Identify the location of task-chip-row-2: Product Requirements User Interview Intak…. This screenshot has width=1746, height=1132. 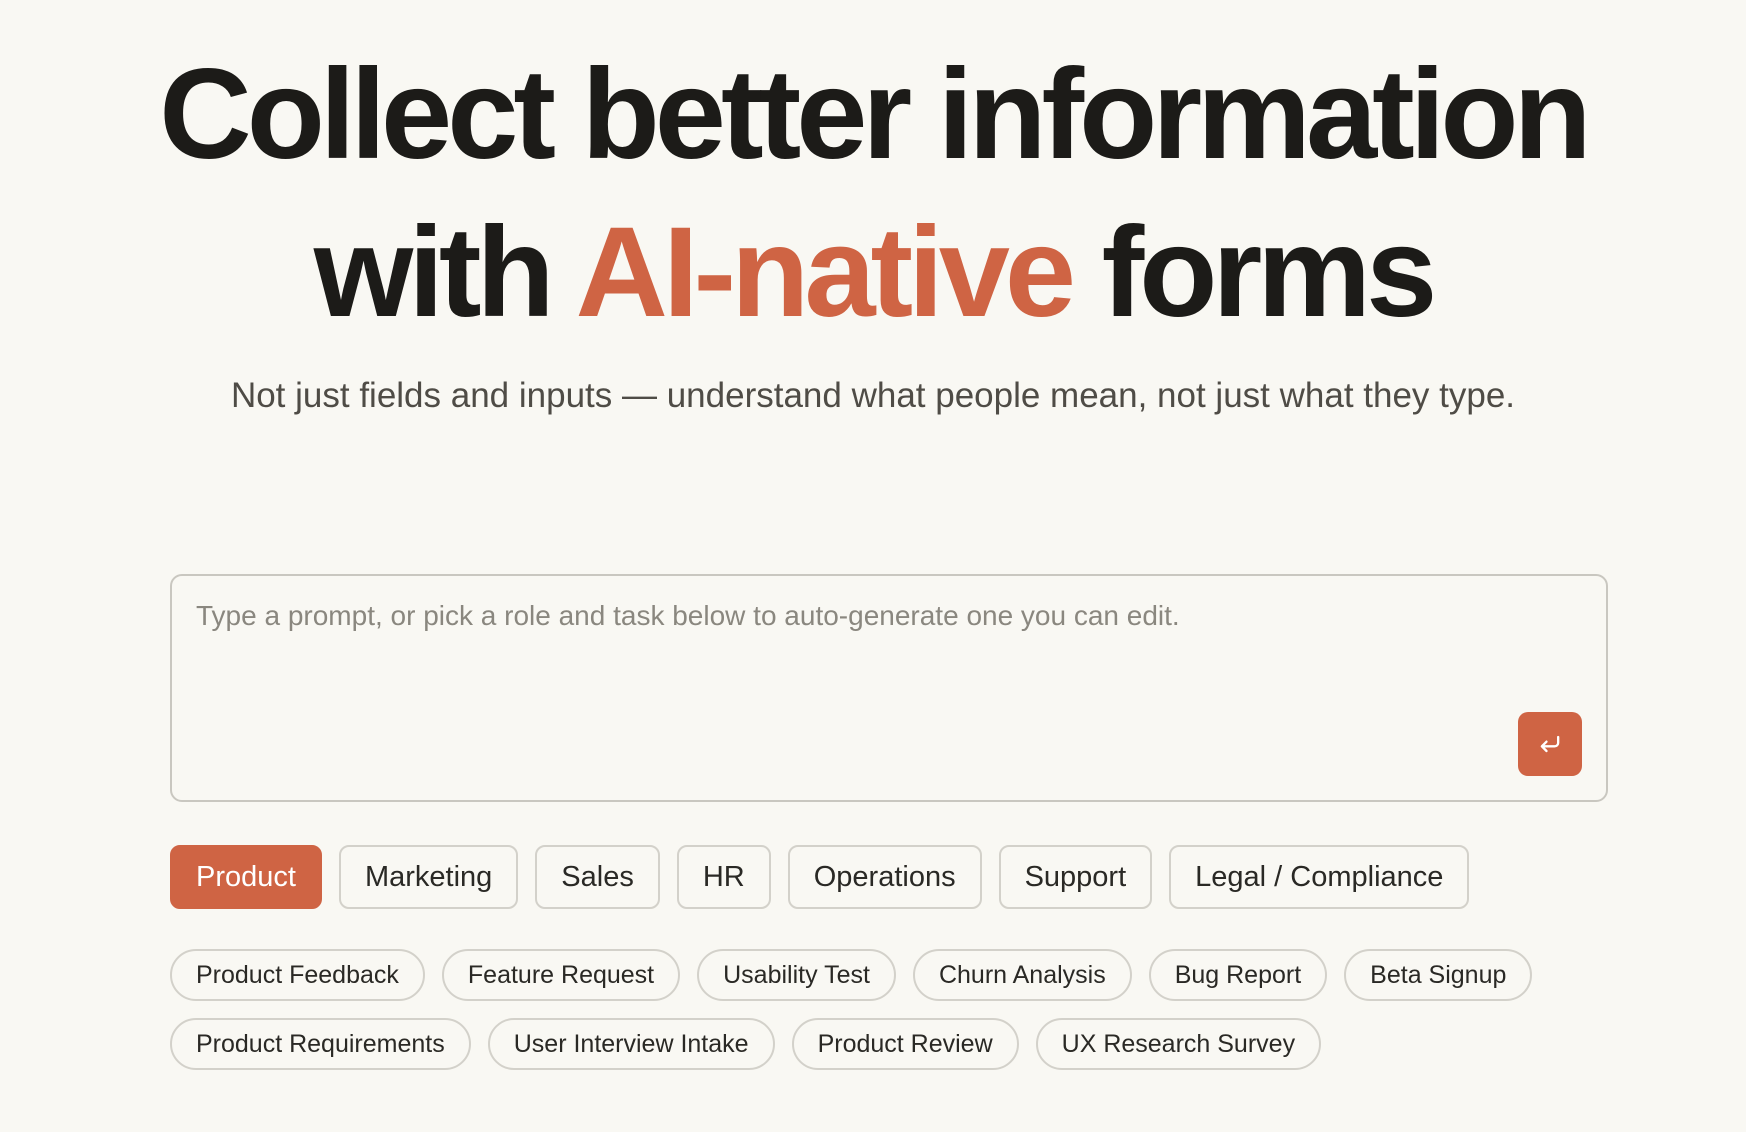
(890, 1044).